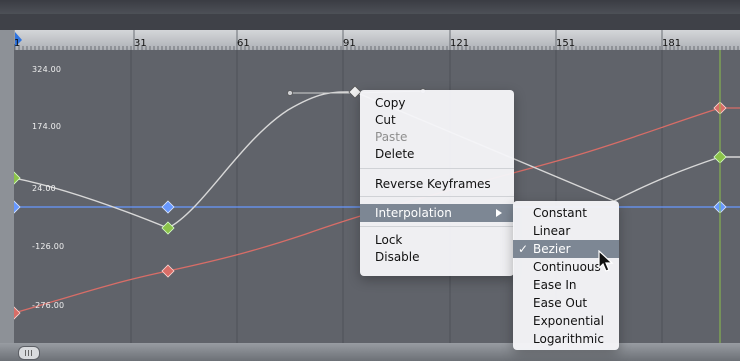 This screenshot has height=361, width=740. What do you see at coordinates (433, 184) in the screenshot?
I see `menu-reverse-keyframes-label: Reverse Keyframes` at bounding box center [433, 184].